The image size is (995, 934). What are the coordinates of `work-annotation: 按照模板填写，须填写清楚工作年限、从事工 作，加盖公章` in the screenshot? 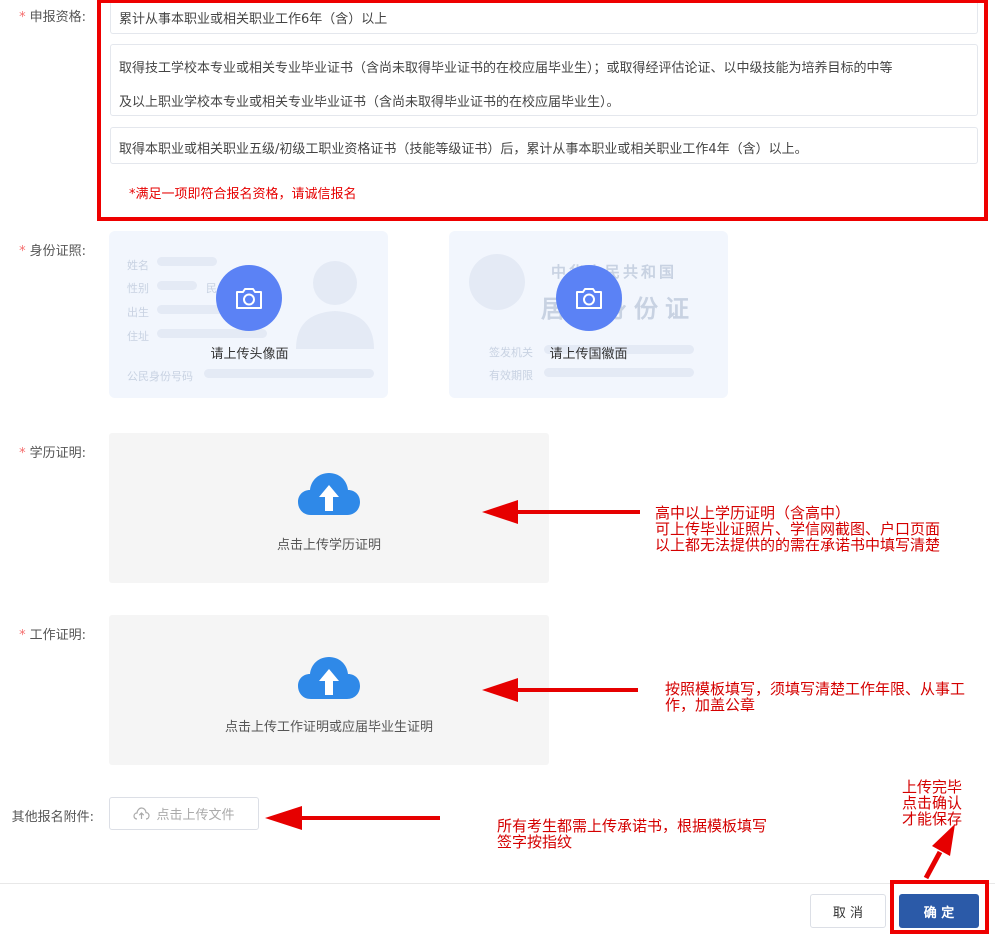 It's located at (815, 697).